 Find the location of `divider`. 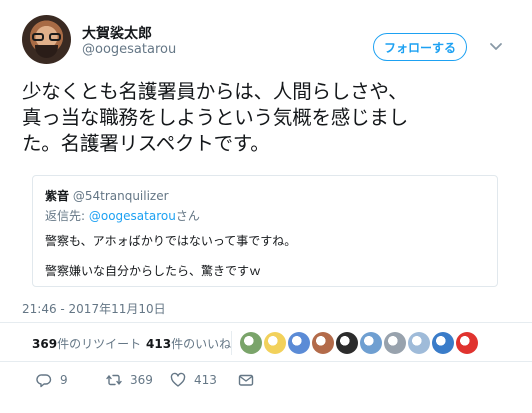

divider is located at coordinates (231, 343).